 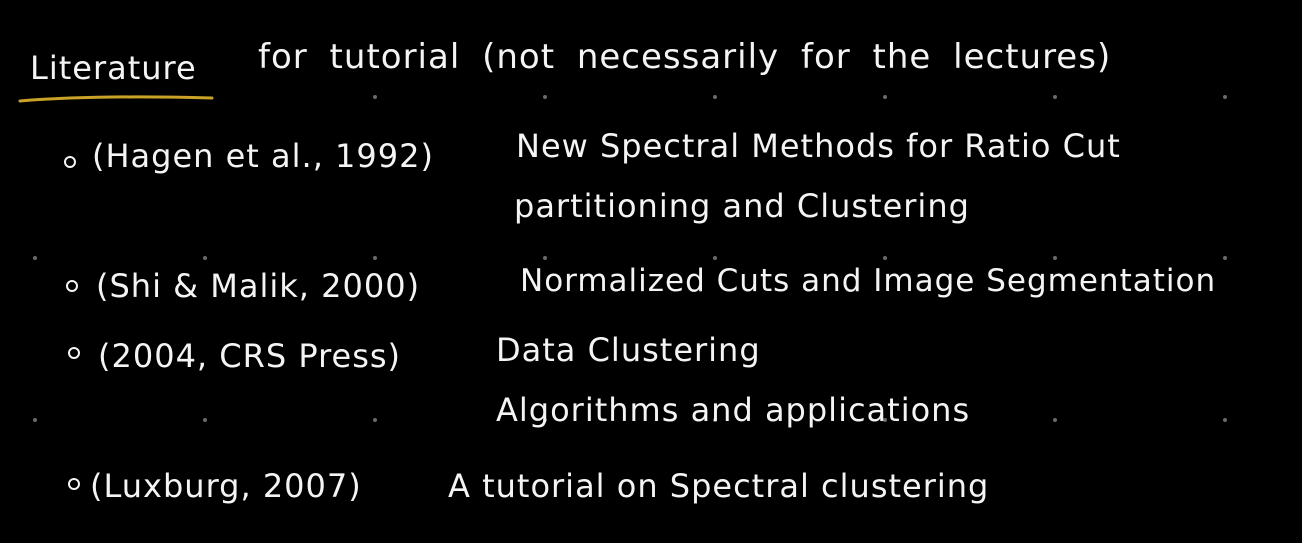 I want to click on citation-4: (Luxburg, 2007), so click(x=226, y=486).